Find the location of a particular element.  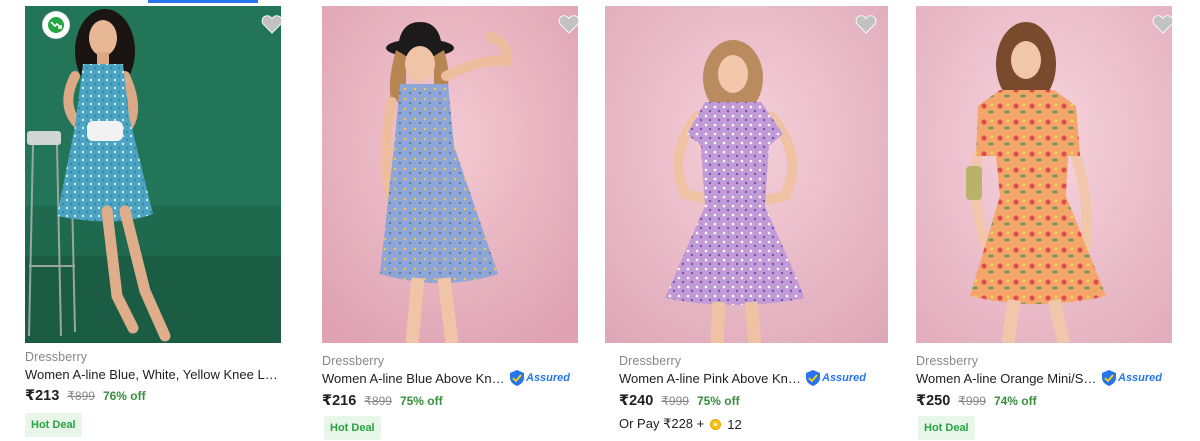

coin-count: 12 is located at coordinates (734, 424).